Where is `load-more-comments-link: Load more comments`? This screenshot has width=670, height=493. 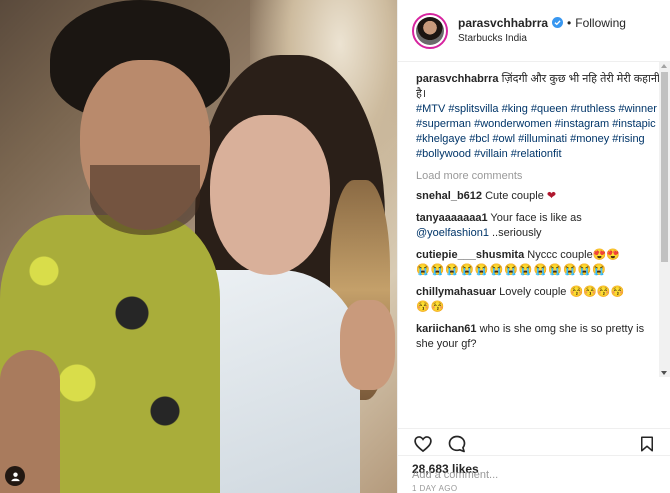
load-more-comments-link: Load more comments is located at coordinates (538, 176).